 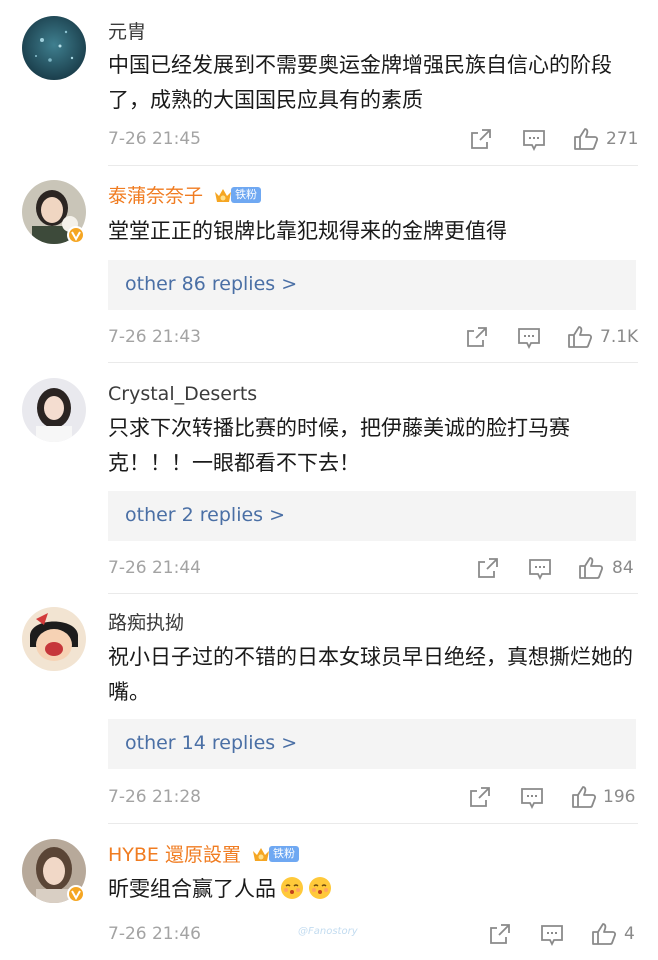 What do you see at coordinates (328, 931) in the screenshot?
I see `watermark: @Fanostory` at bounding box center [328, 931].